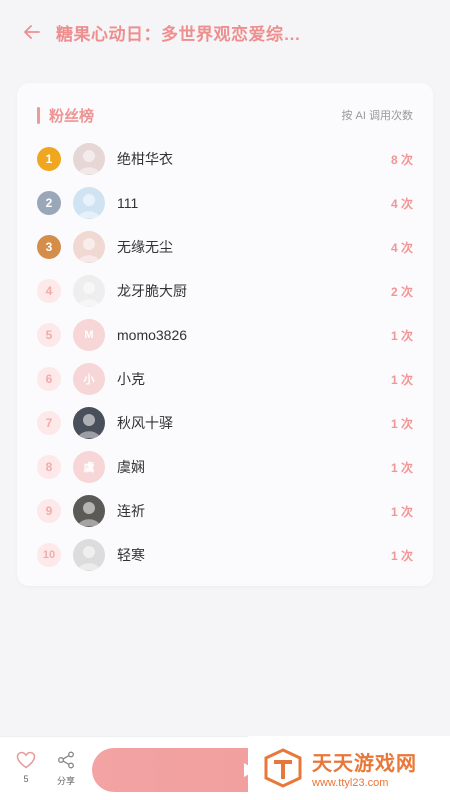 This screenshot has height=800, width=450. I want to click on watermark-url: www.ttyl23.com, so click(350, 783).